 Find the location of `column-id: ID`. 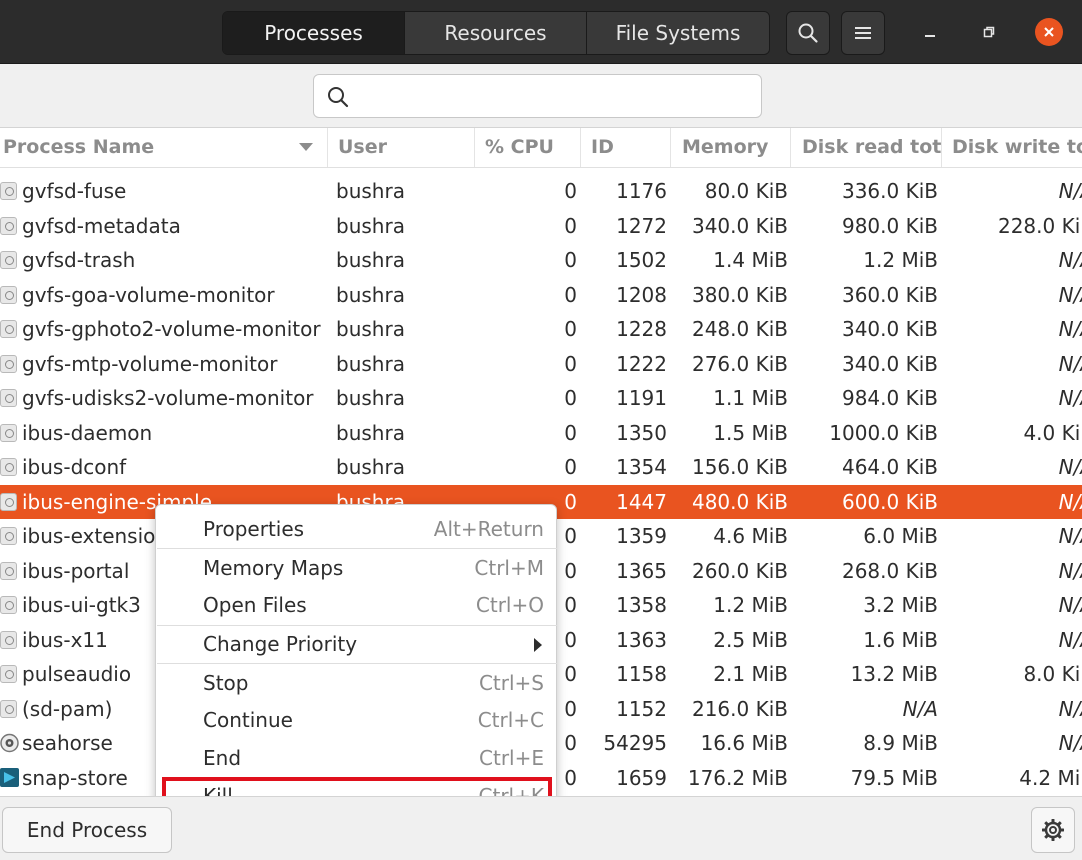

column-id: ID is located at coordinates (626, 147).